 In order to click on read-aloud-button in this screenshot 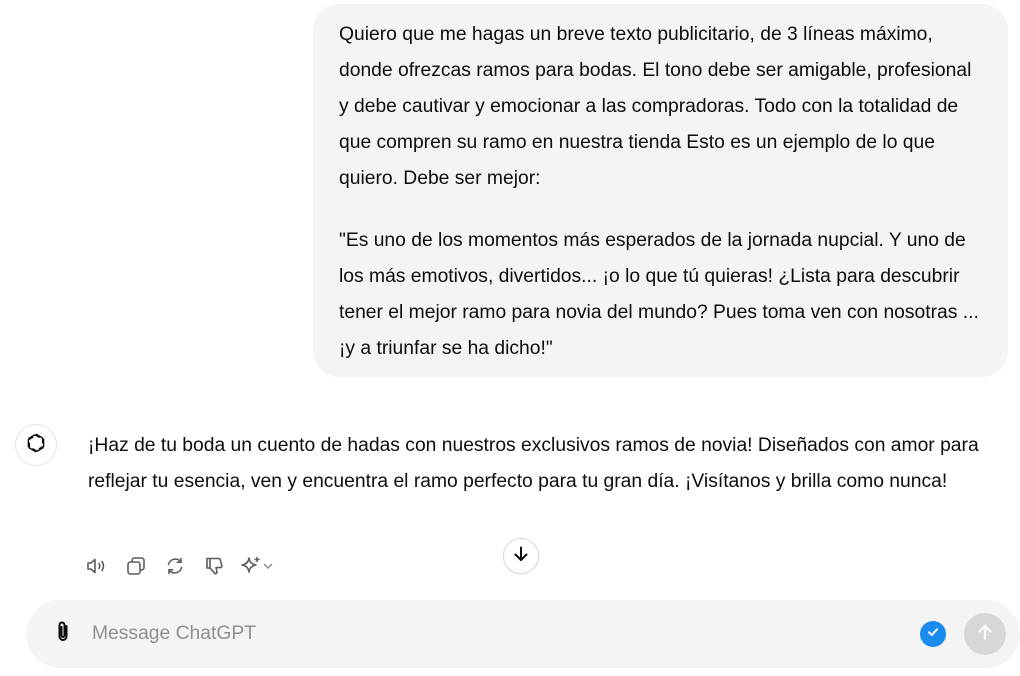, I will do `click(97, 566)`.